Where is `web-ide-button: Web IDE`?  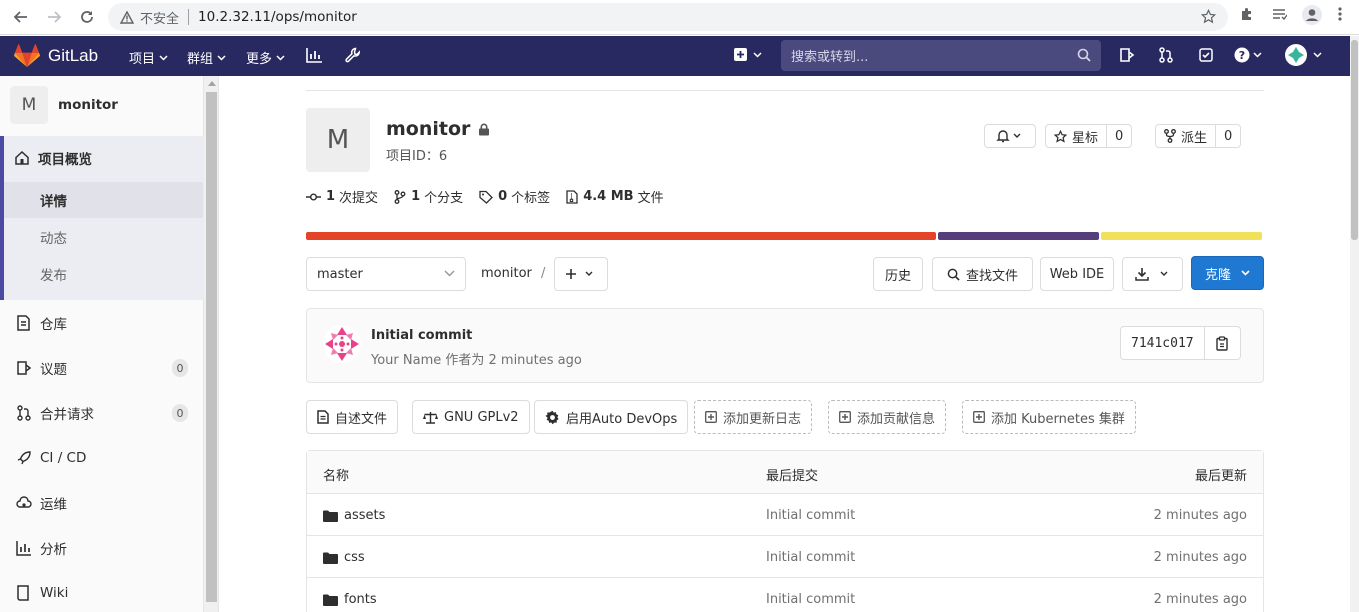 web-ide-button: Web IDE is located at coordinates (1077, 274).